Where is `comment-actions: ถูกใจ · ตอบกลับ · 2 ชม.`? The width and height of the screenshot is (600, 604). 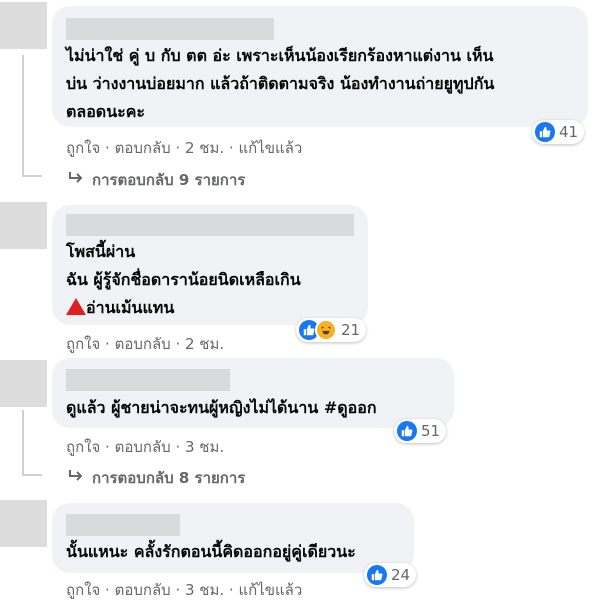
comment-actions: ถูกใจ · ตอบกลับ · 2 ชม. is located at coordinates (145, 344).